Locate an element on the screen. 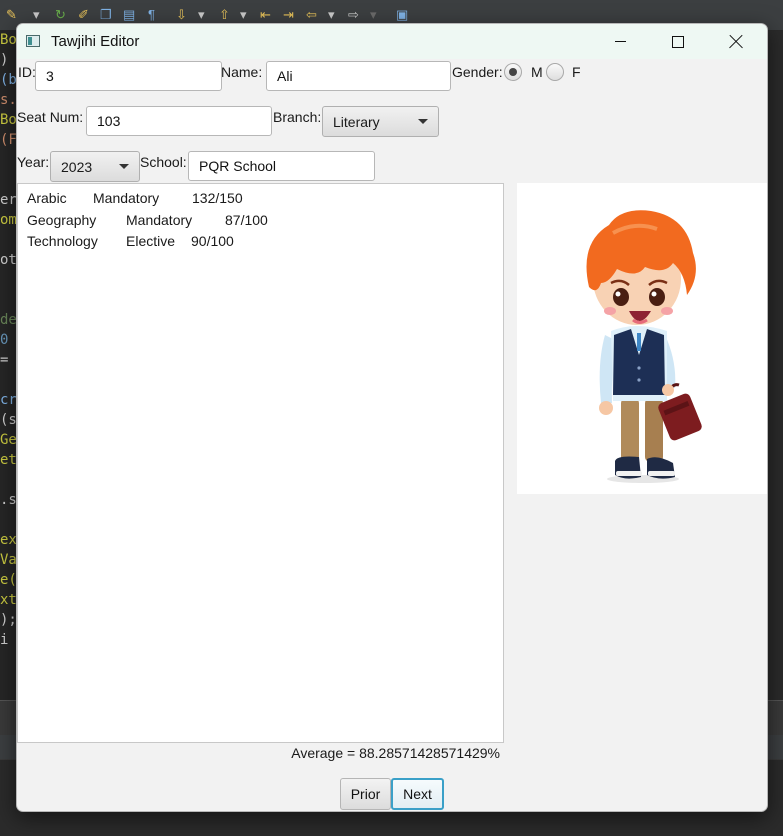 The width and height of the screenshot is (783, 836). branch-dropdown: Literary is located at coordinates (380, 121).